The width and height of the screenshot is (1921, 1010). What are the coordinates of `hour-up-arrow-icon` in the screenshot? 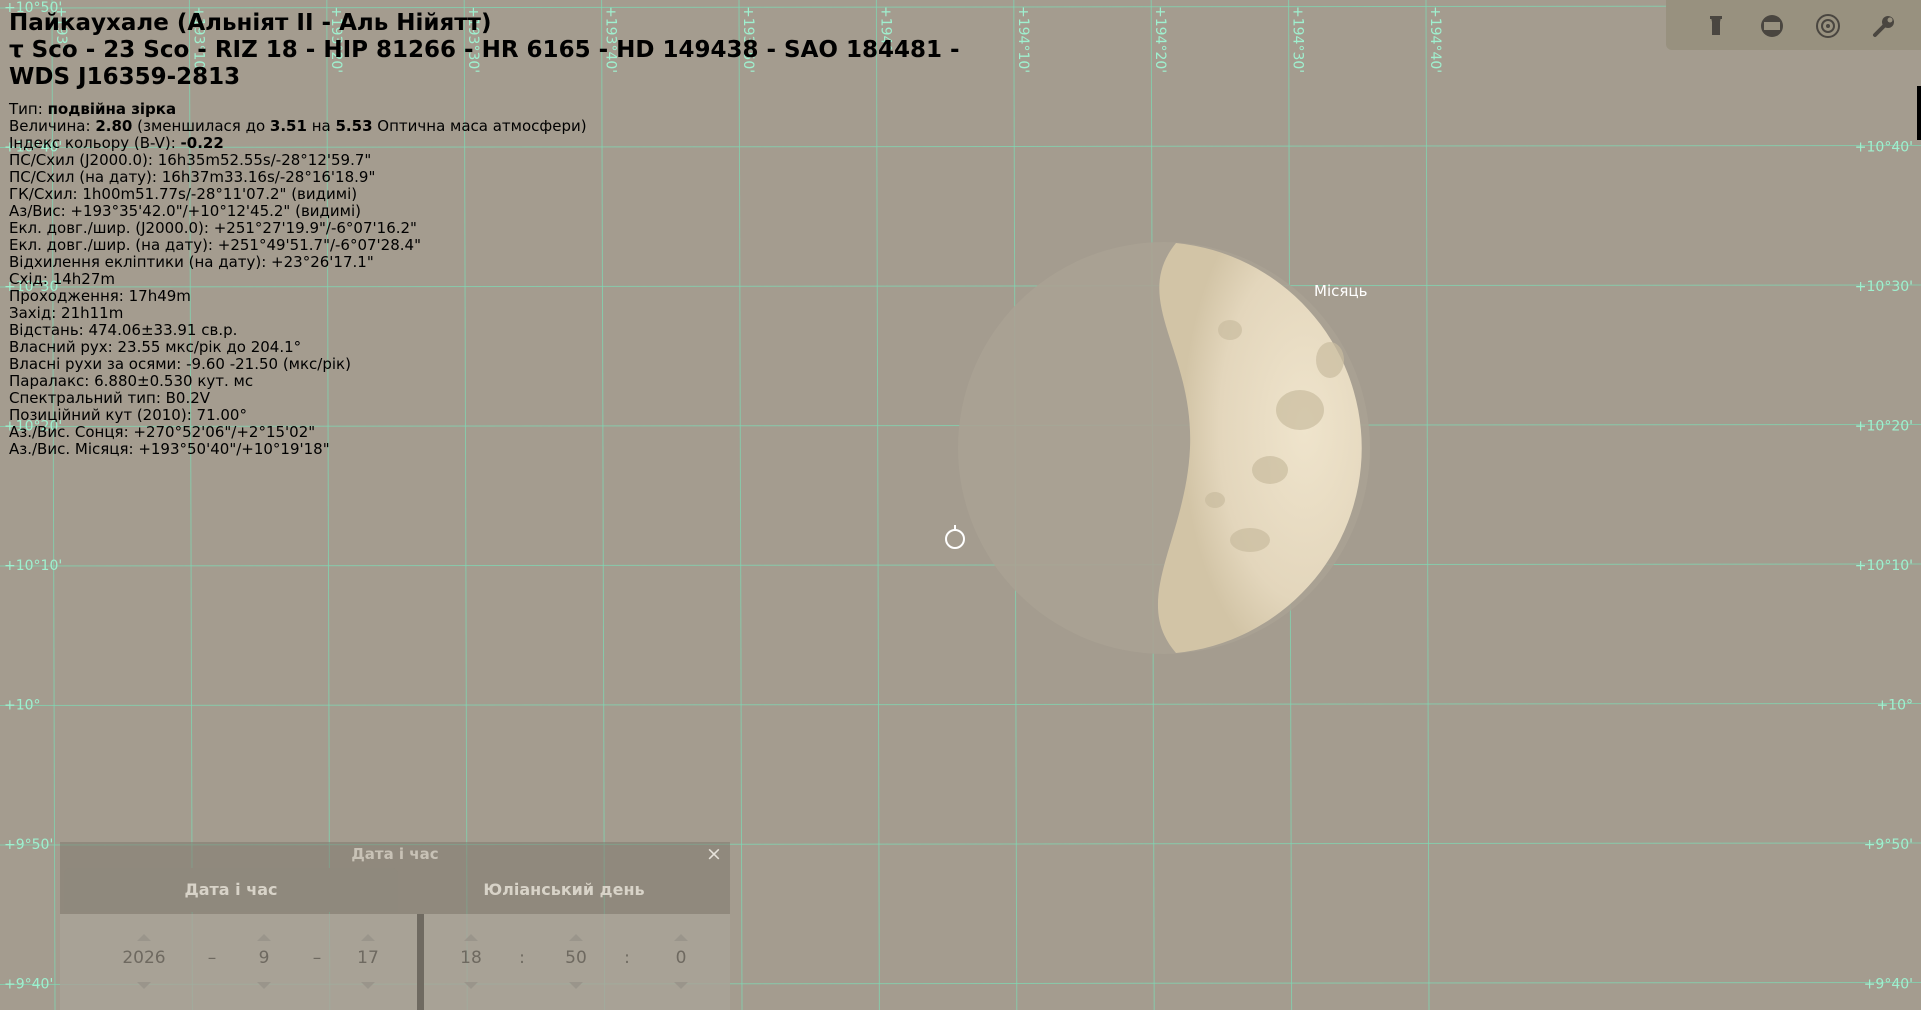 It's located at (471, 937).